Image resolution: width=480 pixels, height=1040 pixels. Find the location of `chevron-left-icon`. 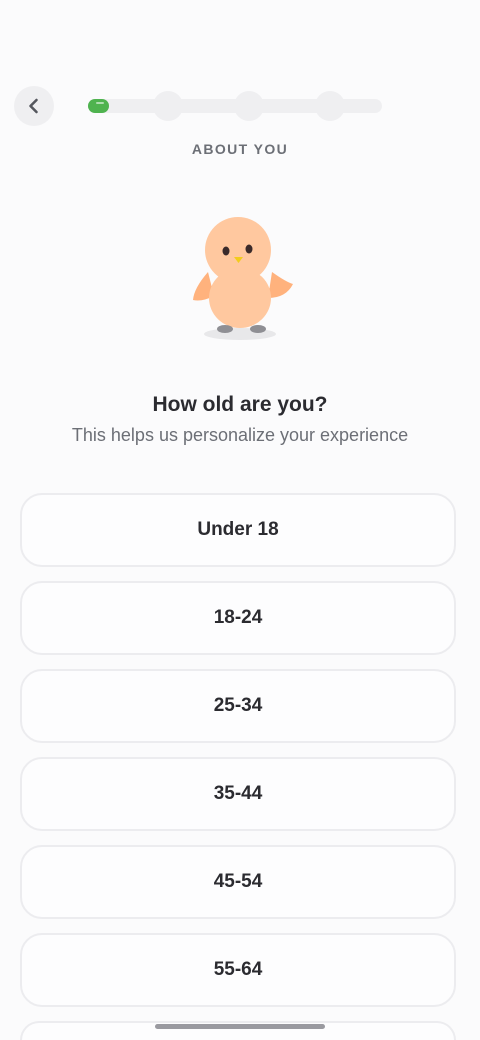

chevron-left-icon is located at coordinates (33, 106).